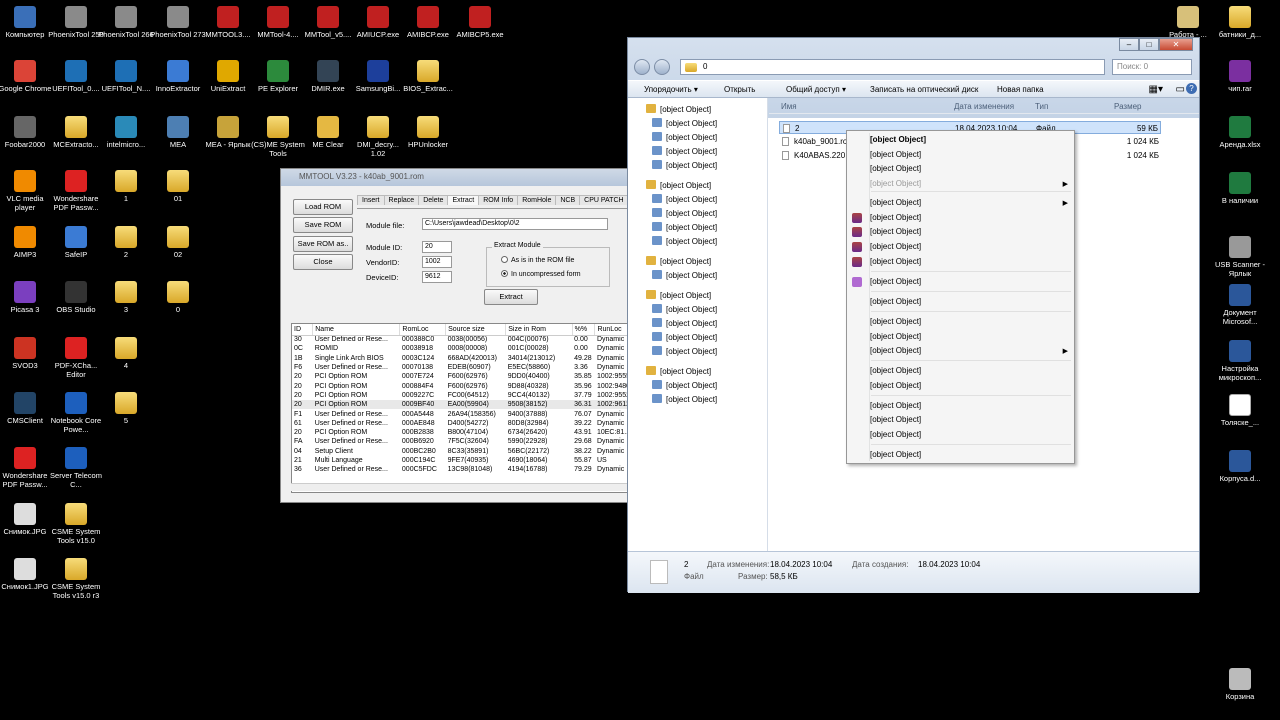 The height and width of the screenshot is (720, 1280). I want to click on toolbar-button: Новая папка, so click(1020, 89).